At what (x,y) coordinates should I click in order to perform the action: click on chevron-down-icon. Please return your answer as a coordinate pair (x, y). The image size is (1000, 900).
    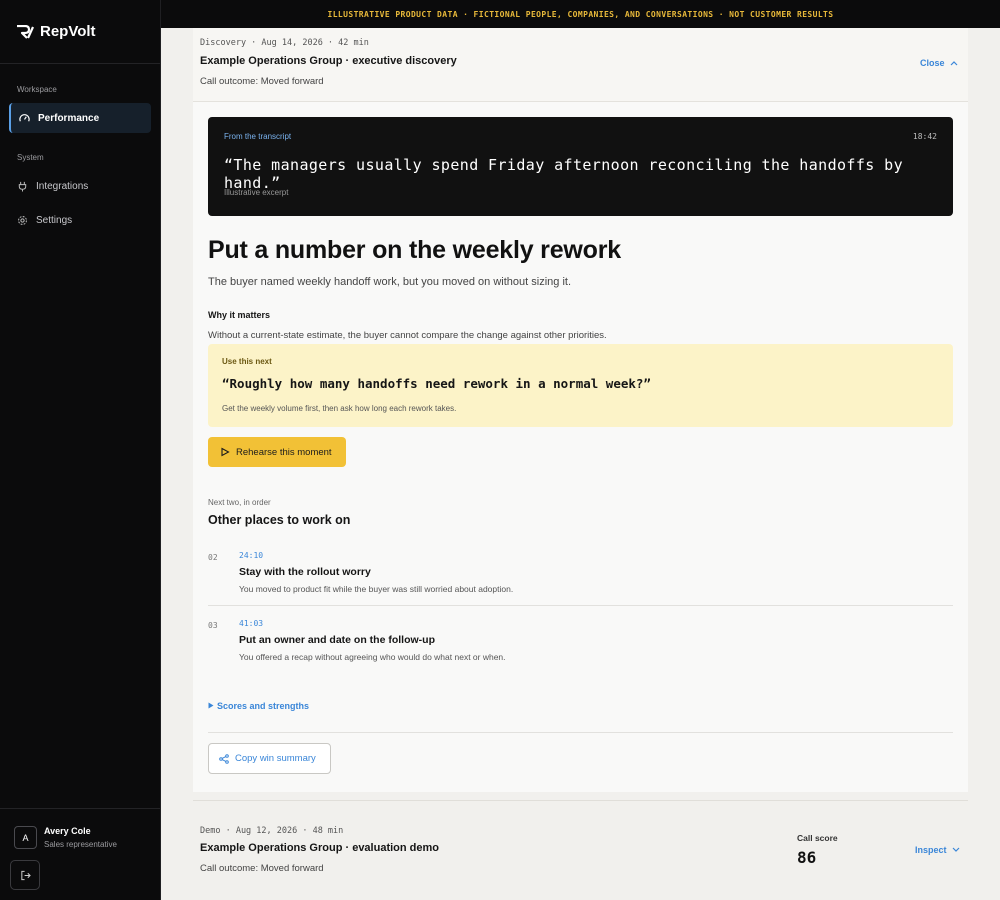
    Looking at the image, I should click on (956, 849).